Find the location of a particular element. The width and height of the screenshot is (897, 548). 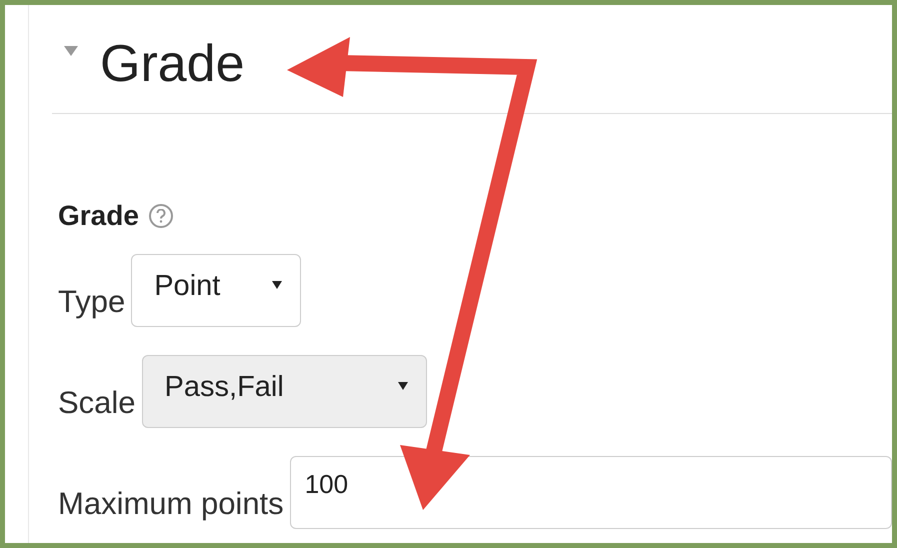

section-title: Grade is located at coordinates (172, 64).